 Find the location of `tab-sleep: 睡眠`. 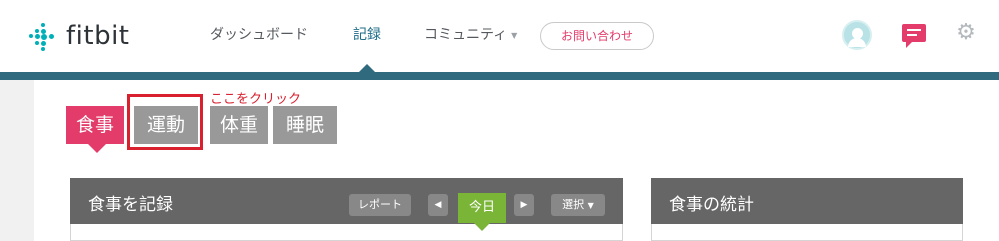

tab-sleep: 睡眠 is located at coordinates (305, 125).